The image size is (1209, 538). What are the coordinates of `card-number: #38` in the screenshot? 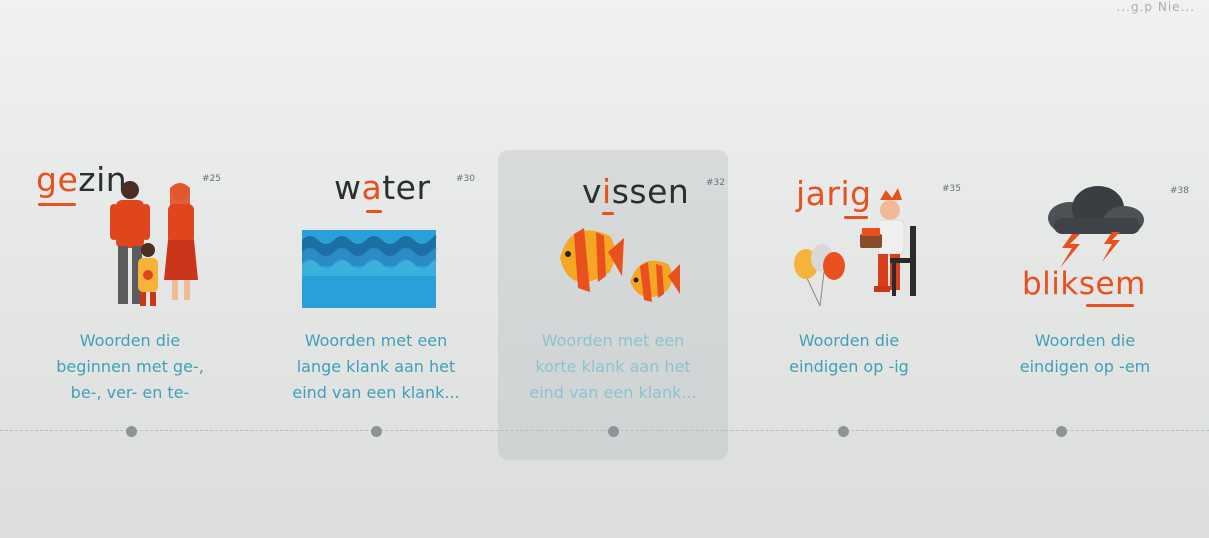 It's located at (1179, 191).